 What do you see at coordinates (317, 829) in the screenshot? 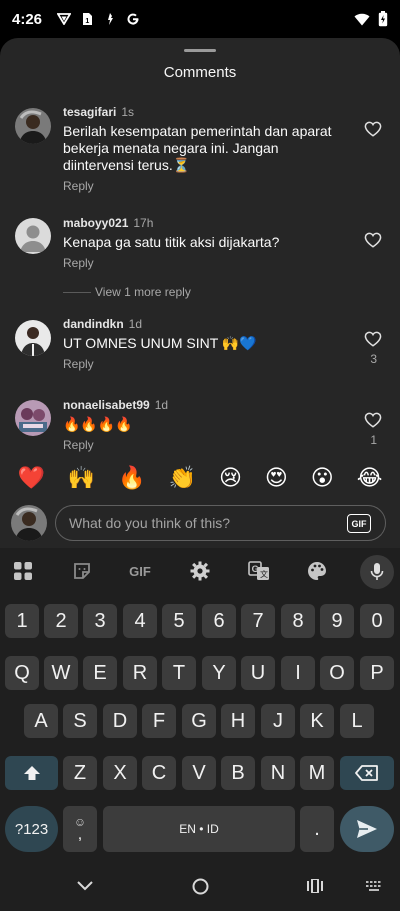
I see `period-key: .` at bounding box center [317, 829].